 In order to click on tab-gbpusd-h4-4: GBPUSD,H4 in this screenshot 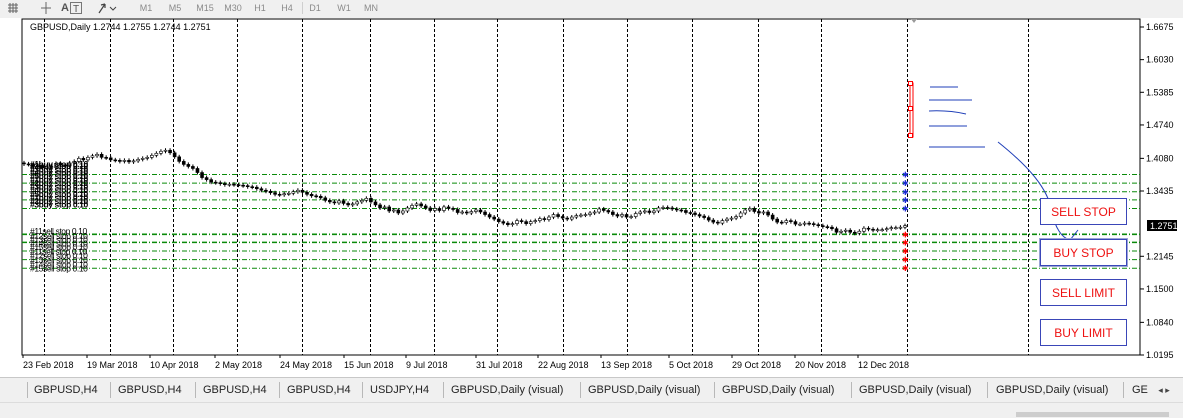, I will do `click(319, 390)`.